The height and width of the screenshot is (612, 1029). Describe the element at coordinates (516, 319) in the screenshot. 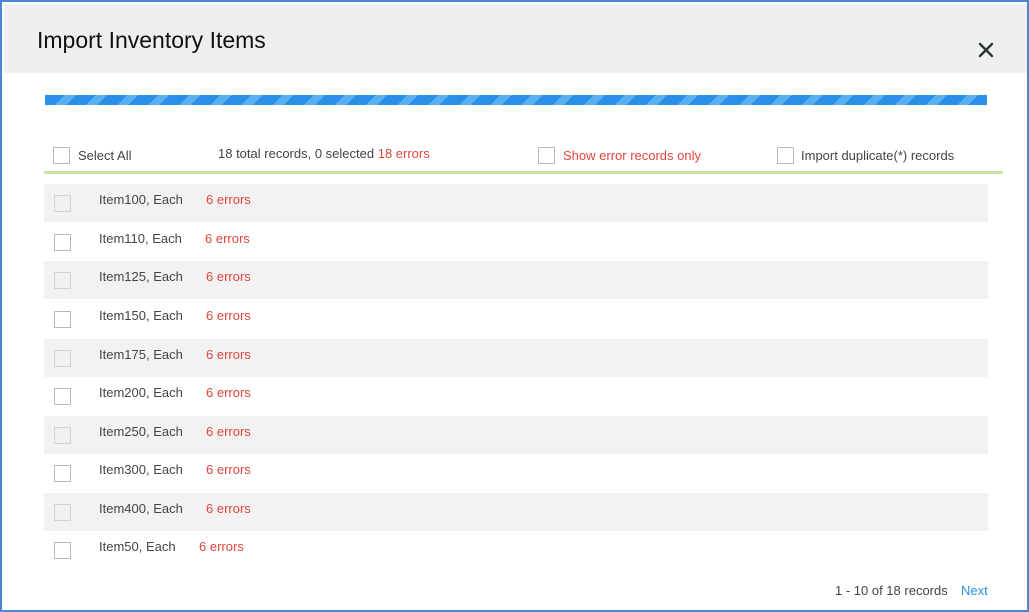

I see `list-item: Item150, Each 6 errors` at that location.